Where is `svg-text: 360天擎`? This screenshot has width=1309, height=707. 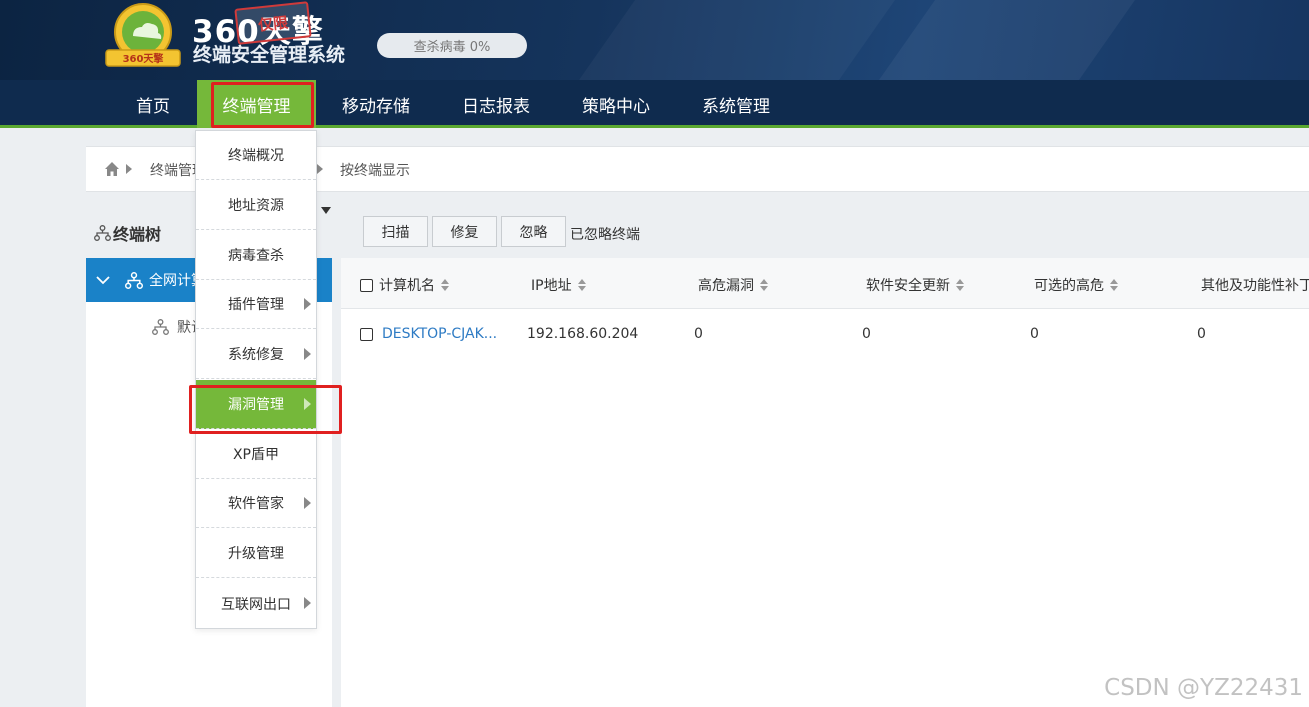 svg-text: 360天擎 is located at coordinates (143, 58).